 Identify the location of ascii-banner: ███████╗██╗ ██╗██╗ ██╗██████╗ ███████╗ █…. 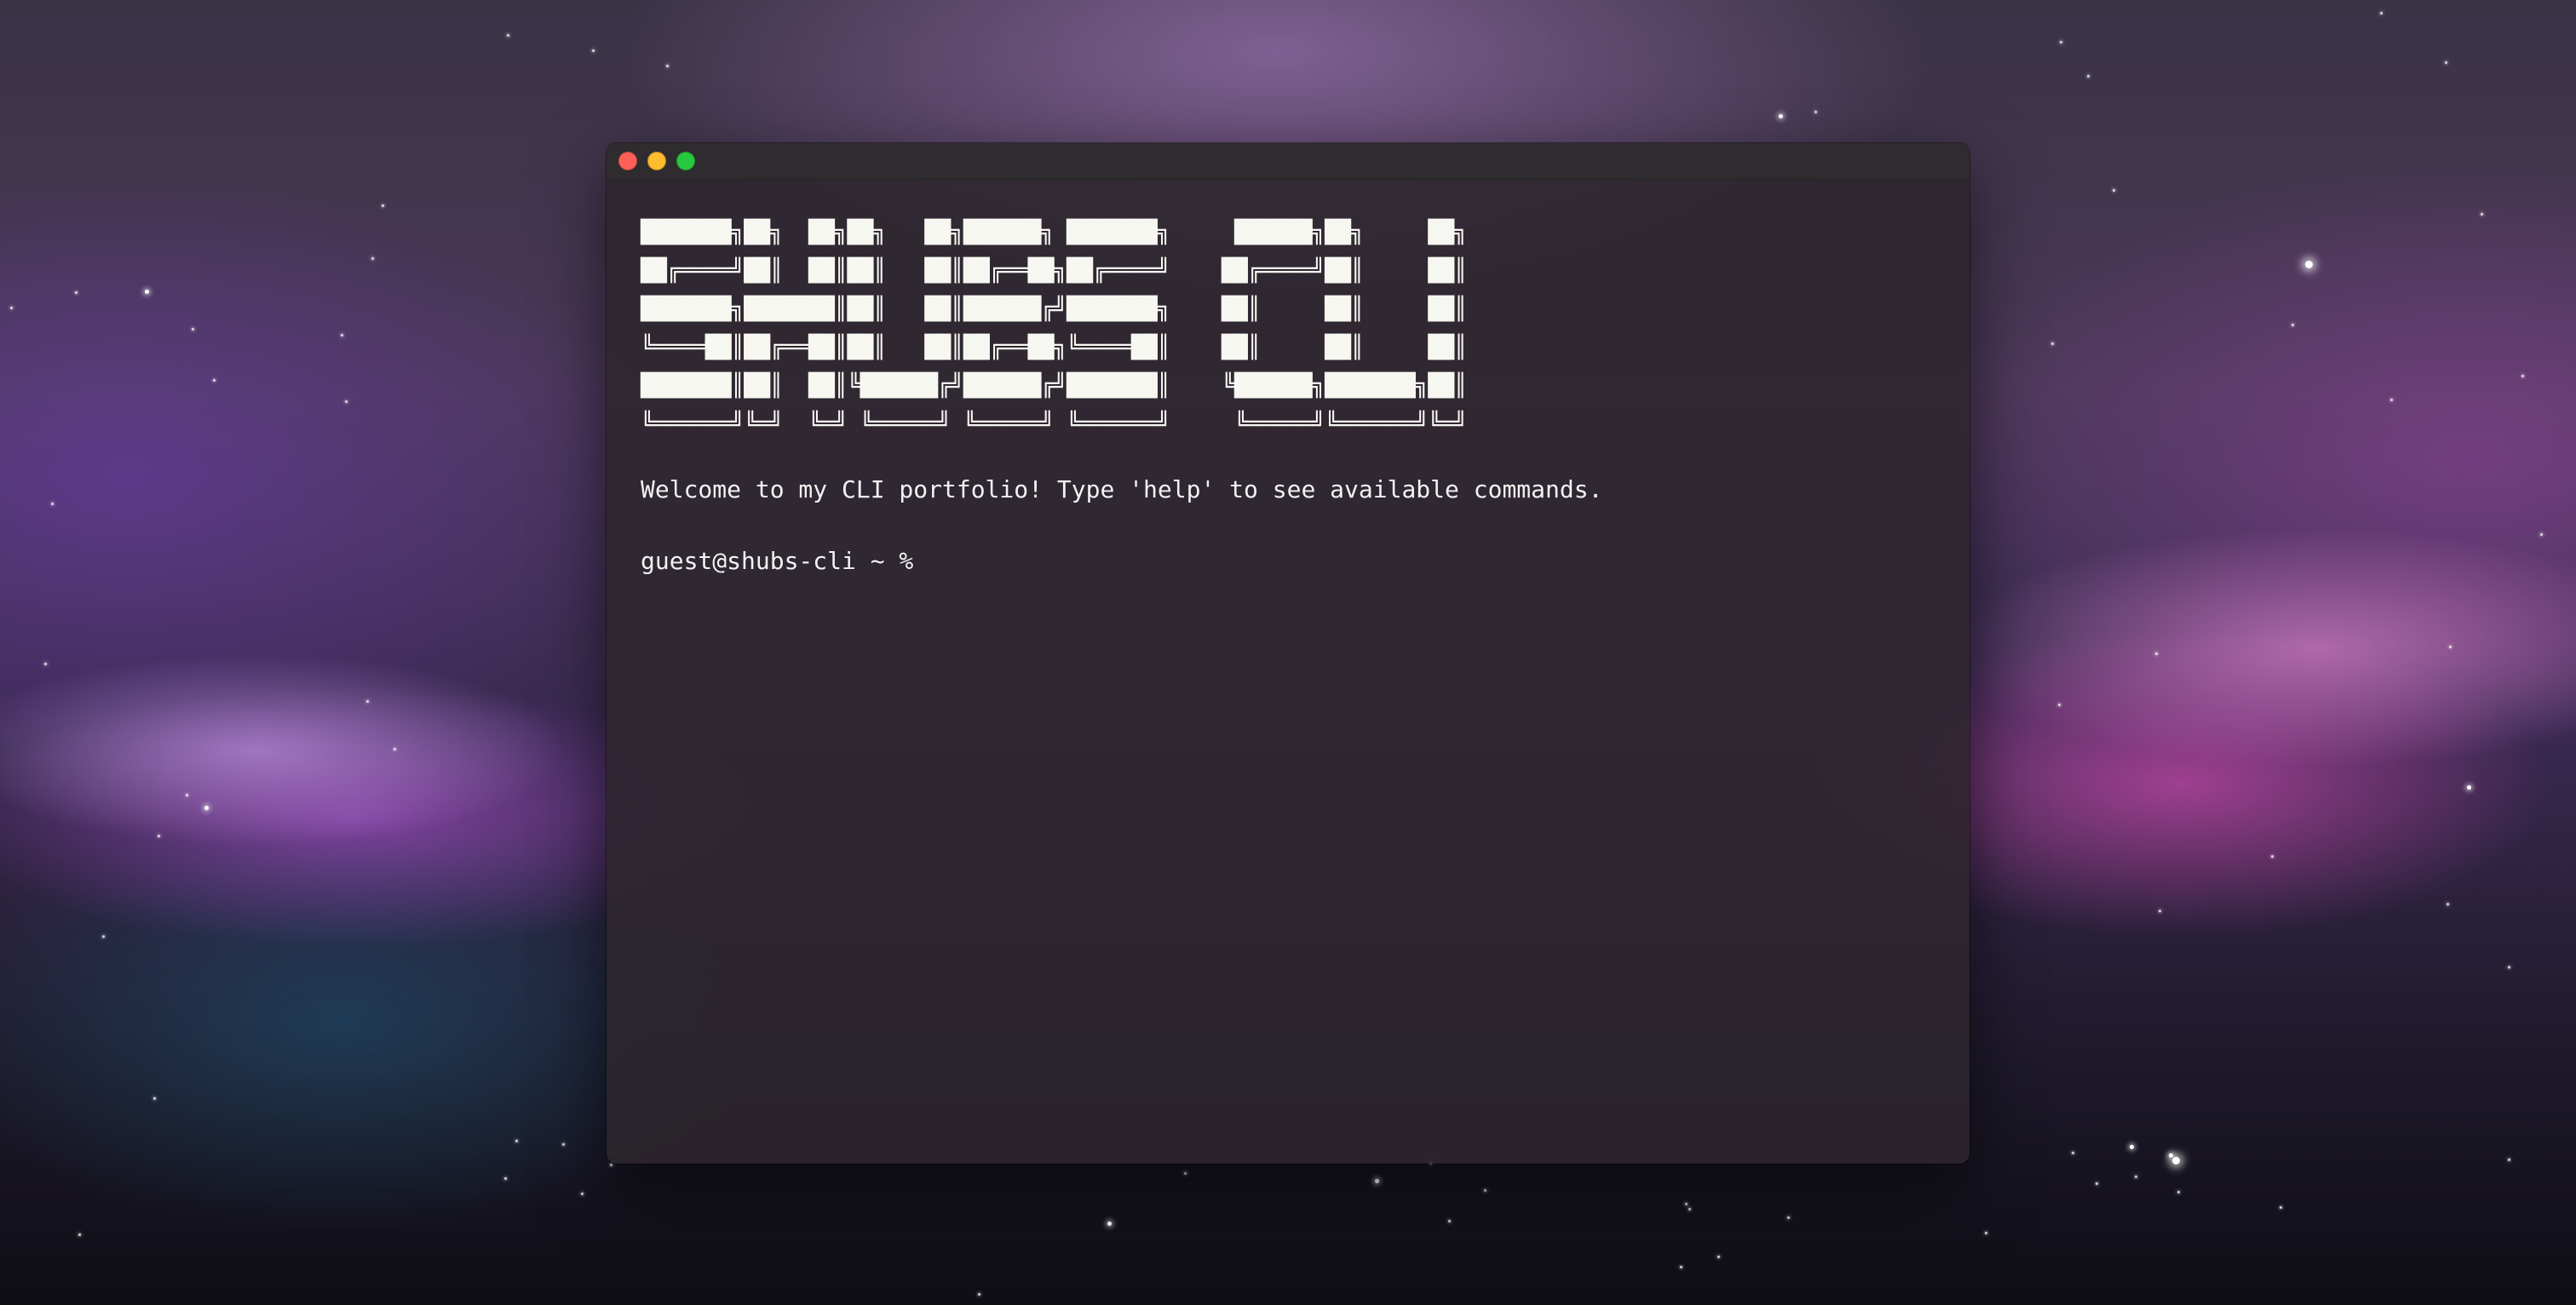
(1054, 328).